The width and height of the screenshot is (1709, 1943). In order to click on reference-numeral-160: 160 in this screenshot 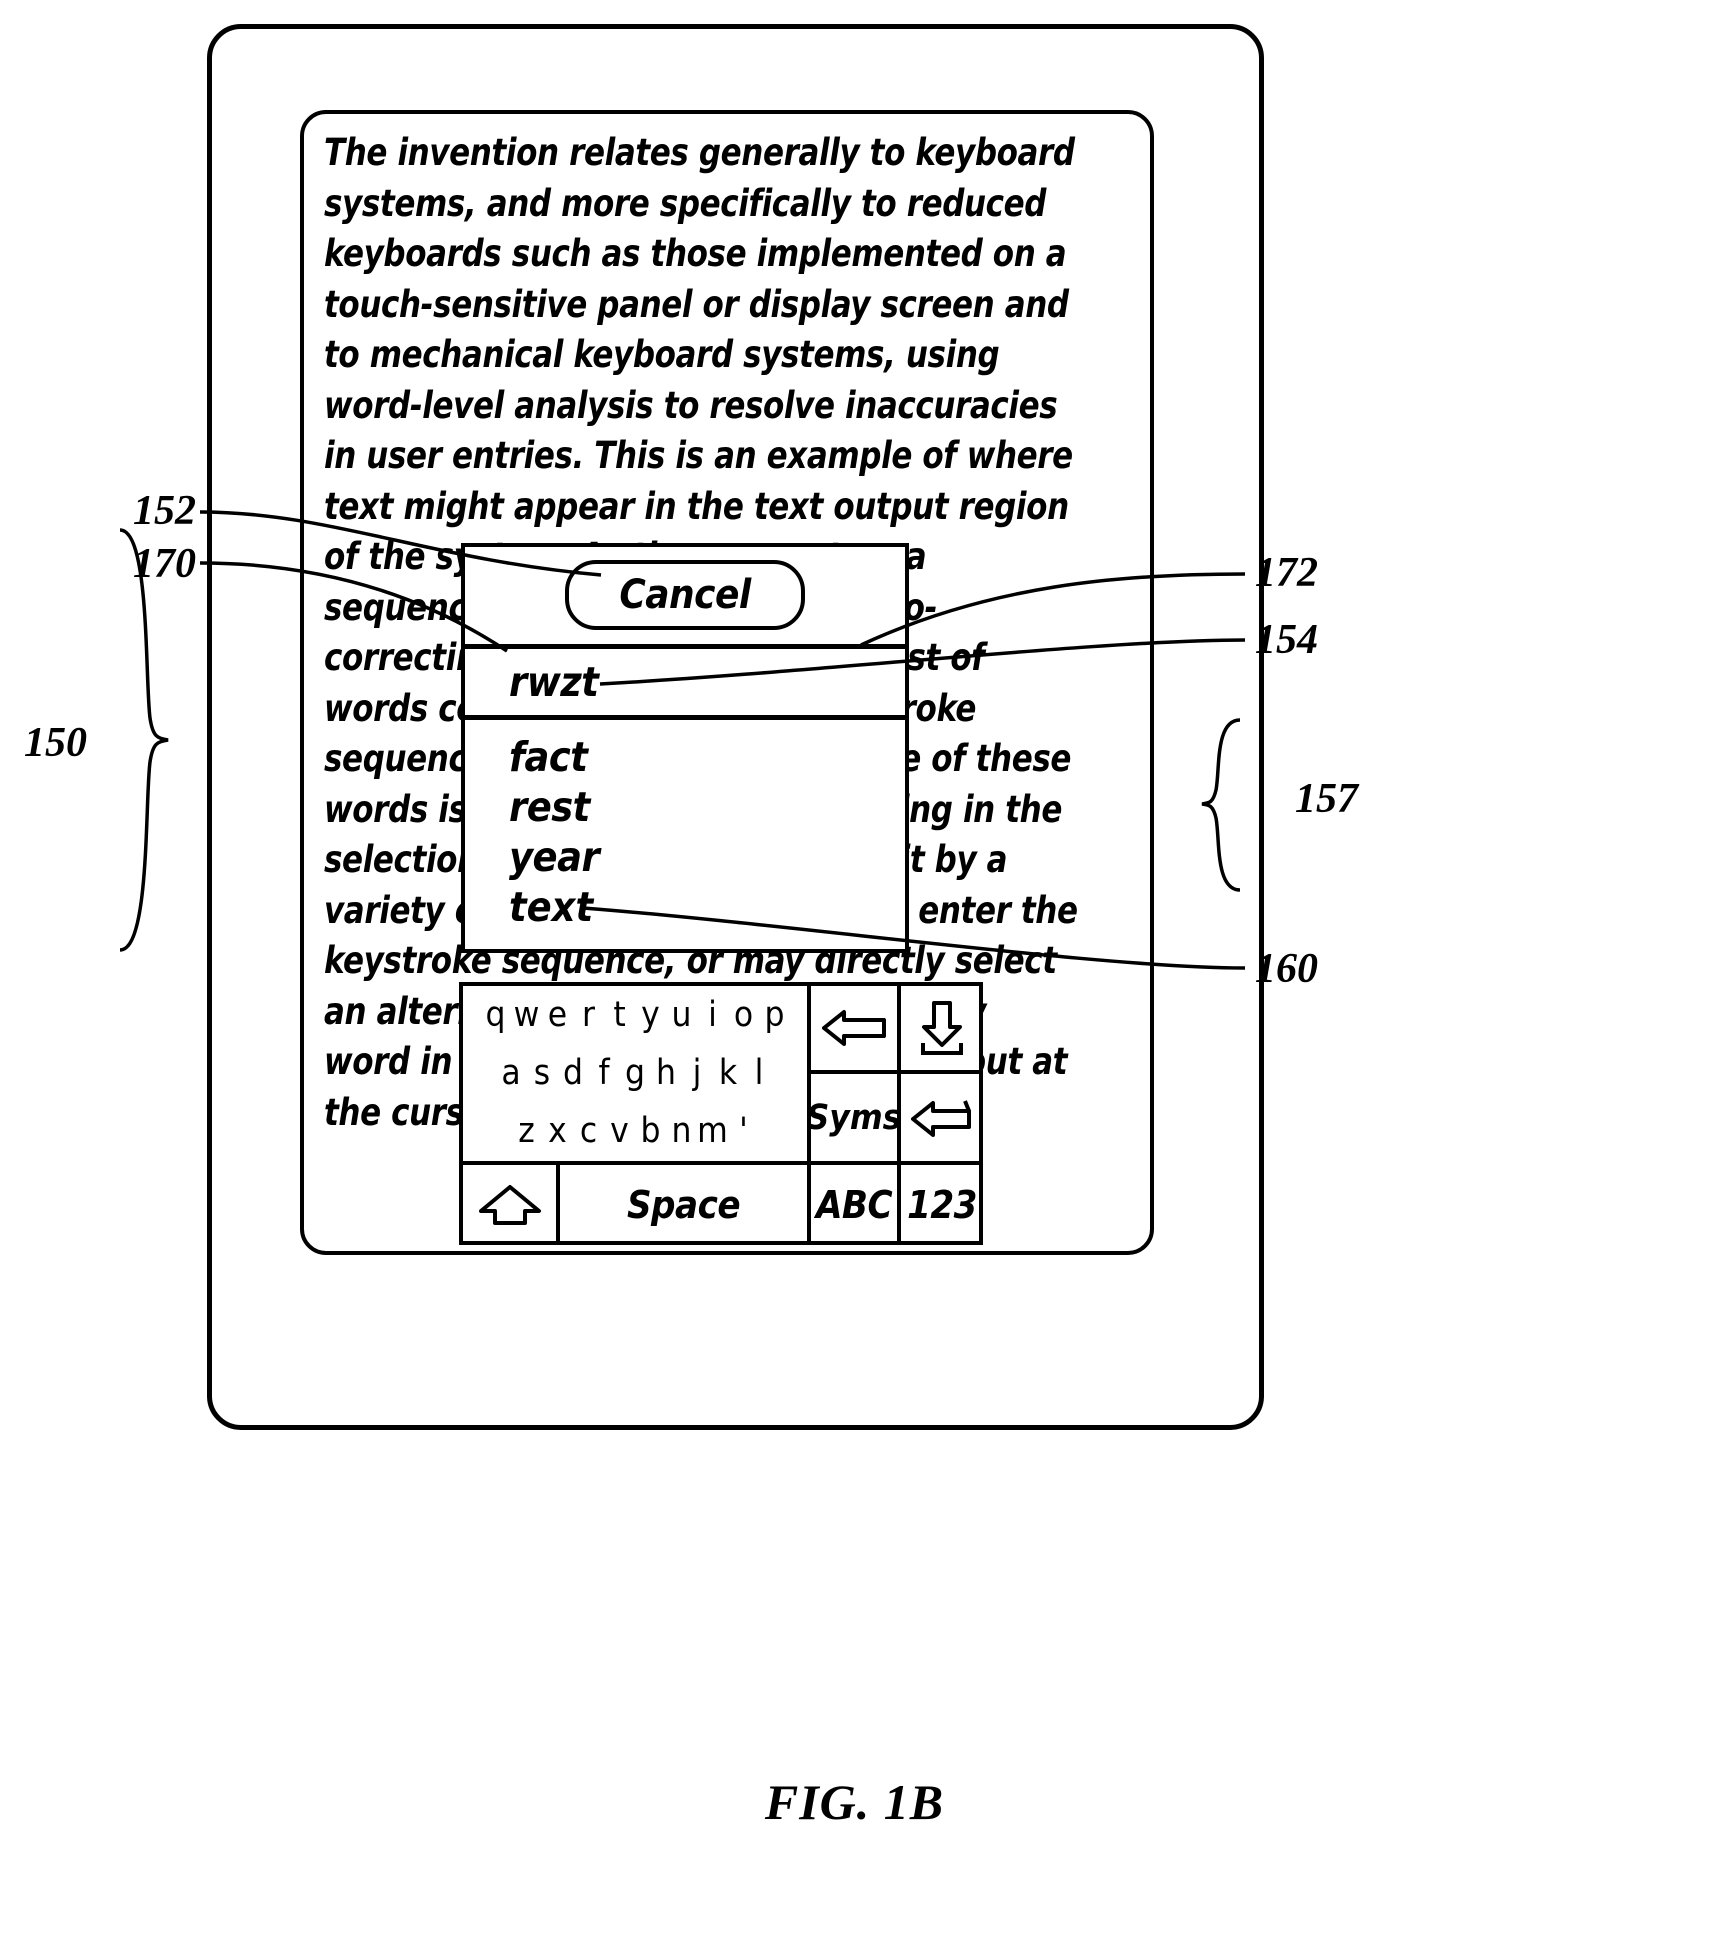, I will do `click(1286, 969)`.